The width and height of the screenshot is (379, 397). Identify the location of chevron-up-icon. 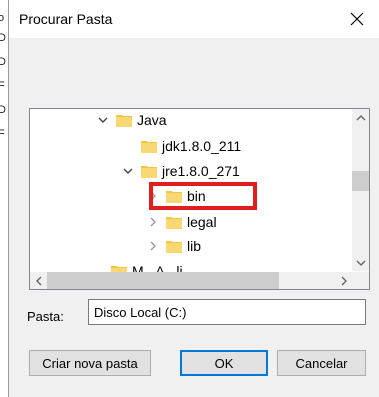
(360, 117).